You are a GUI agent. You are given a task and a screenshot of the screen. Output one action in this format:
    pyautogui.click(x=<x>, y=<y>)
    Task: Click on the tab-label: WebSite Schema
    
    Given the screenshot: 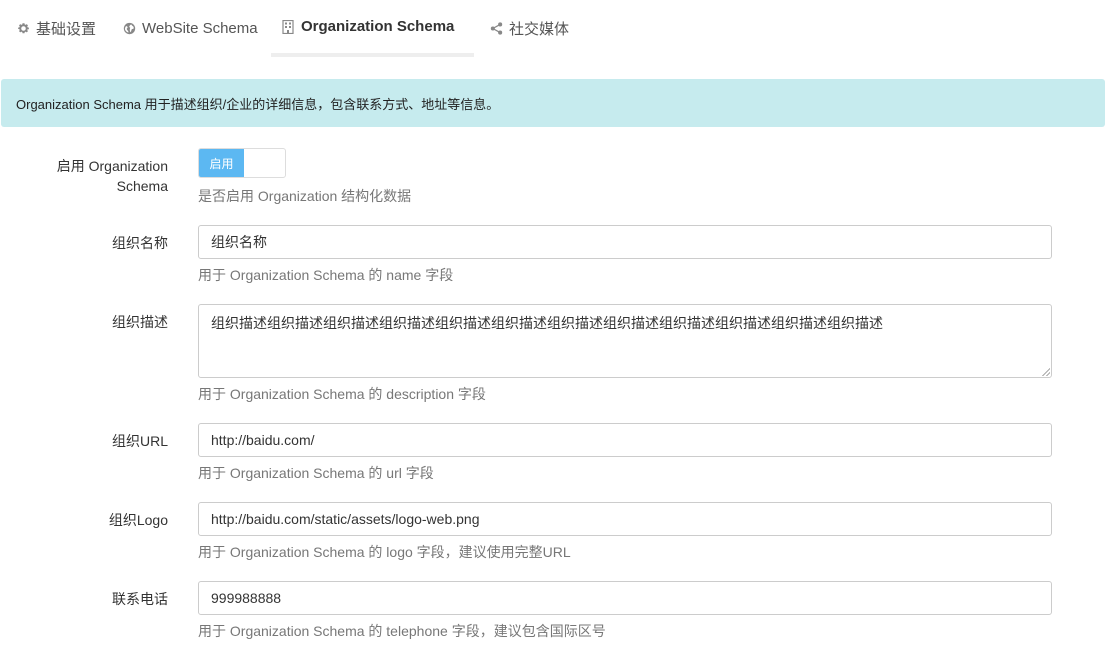 What is the action you would take?
    pyautogui.click(x=200, y=28)
    